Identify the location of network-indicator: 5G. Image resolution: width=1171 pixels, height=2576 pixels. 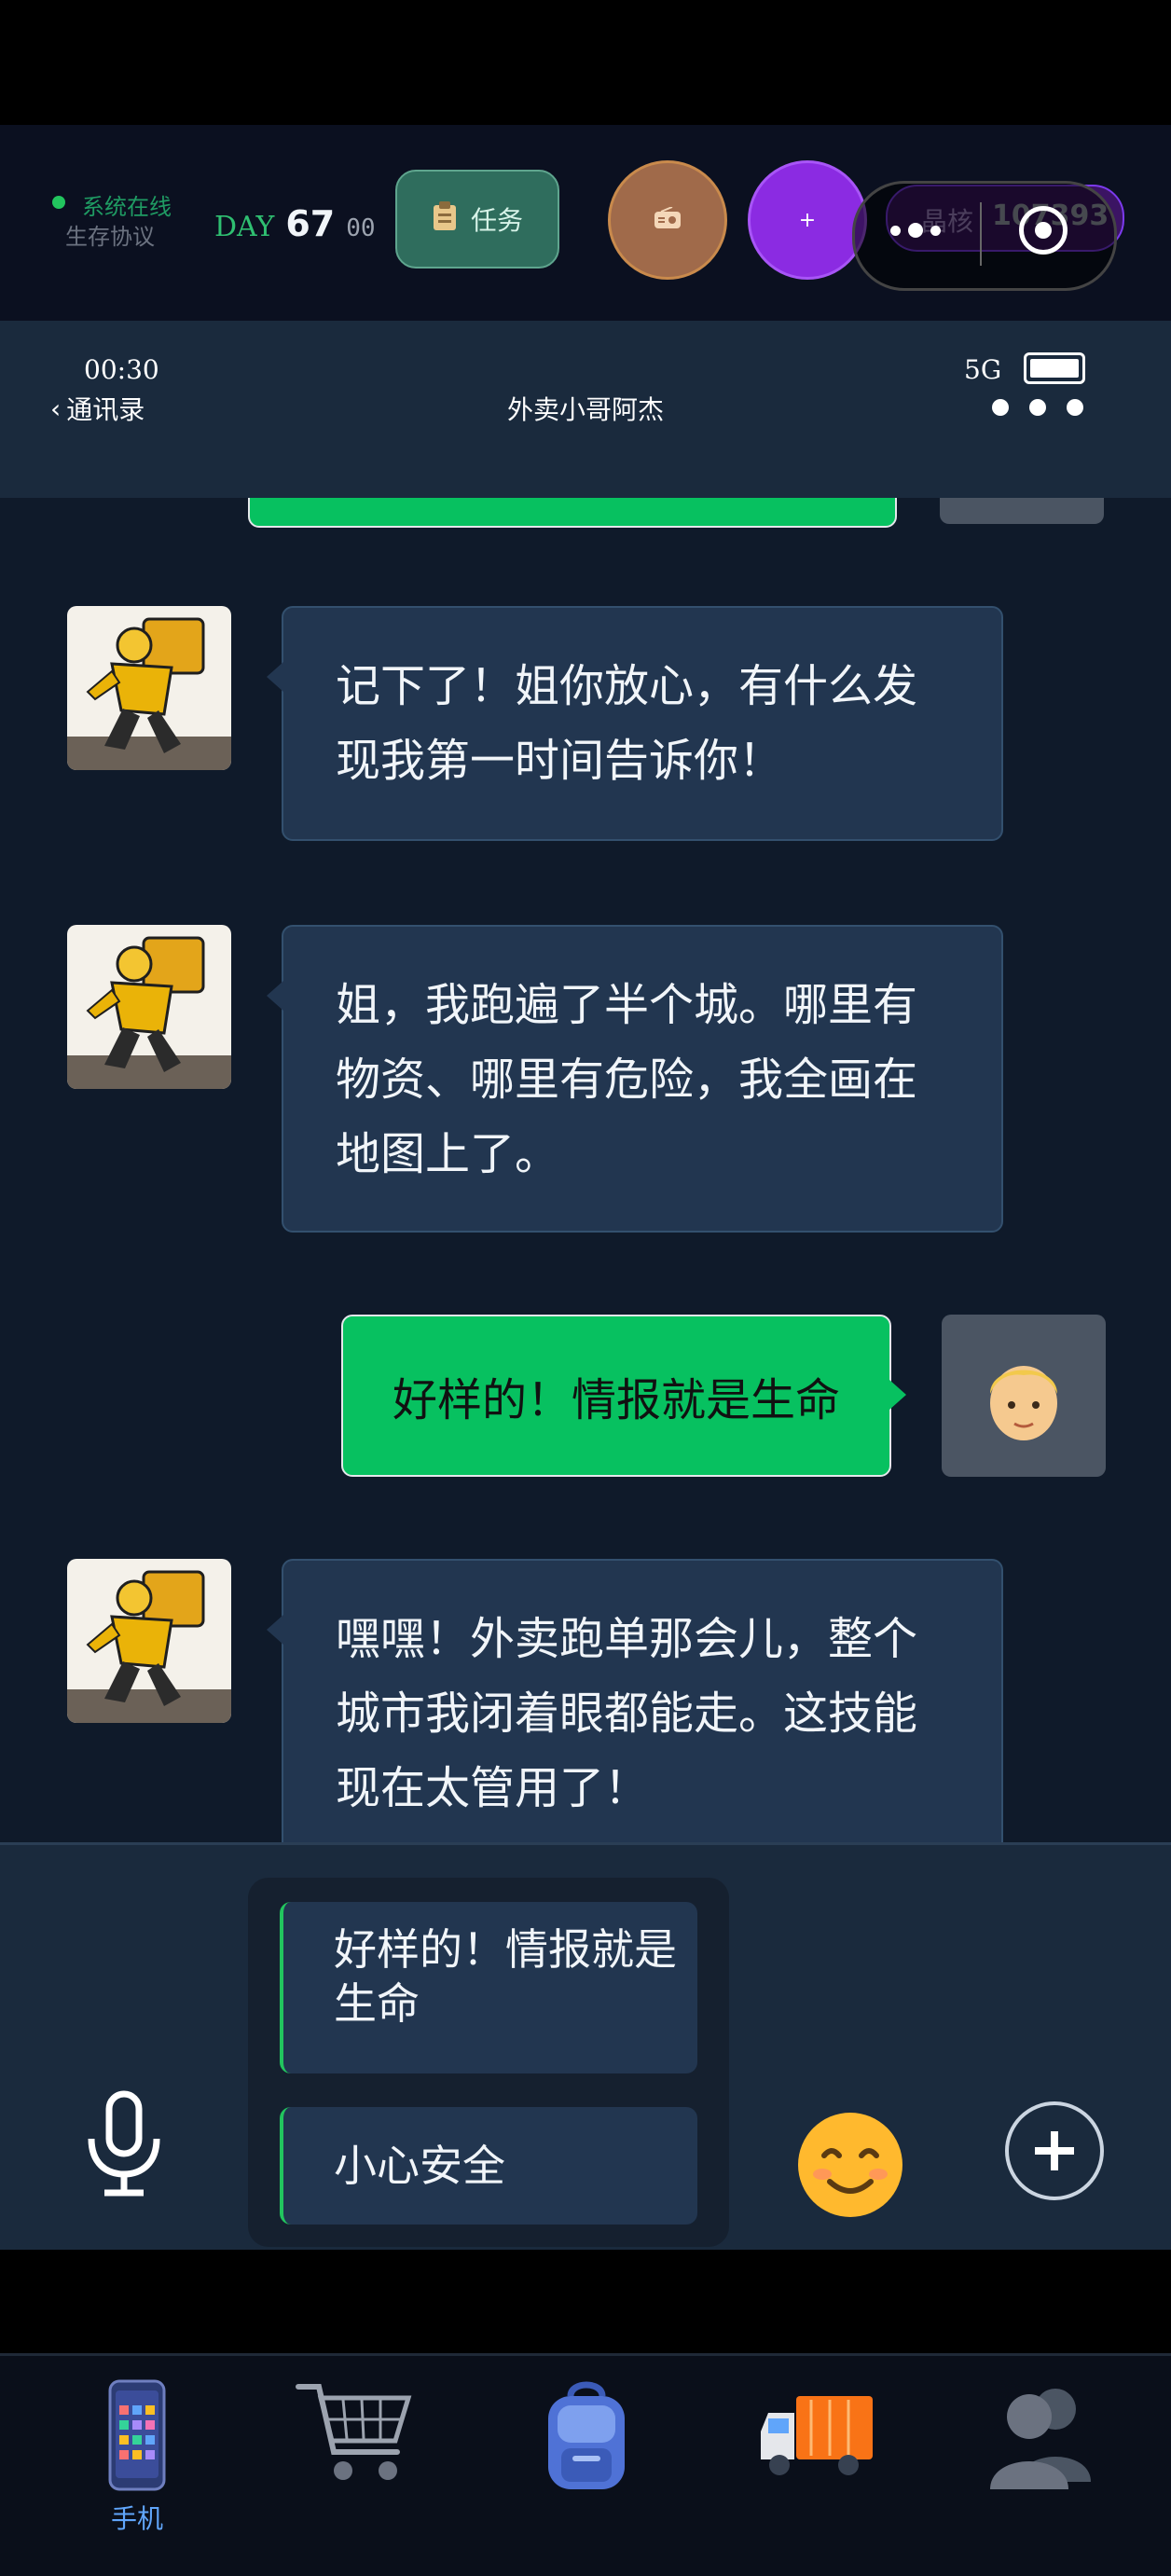
(983, 369).